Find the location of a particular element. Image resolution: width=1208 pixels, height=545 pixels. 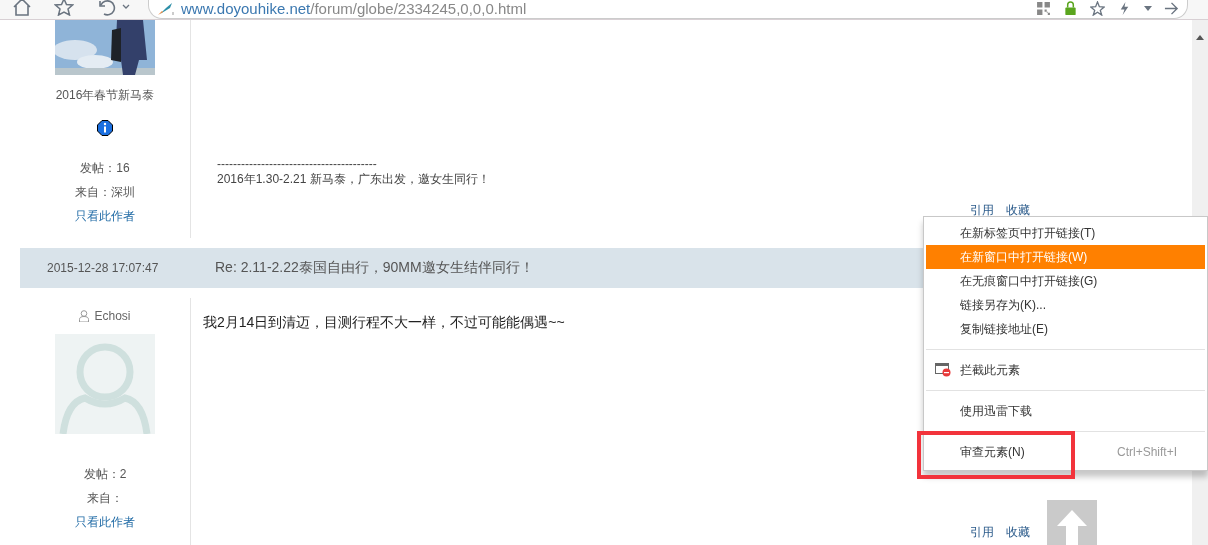

forward-arrow-icon is located at coordinates (1171, 8).